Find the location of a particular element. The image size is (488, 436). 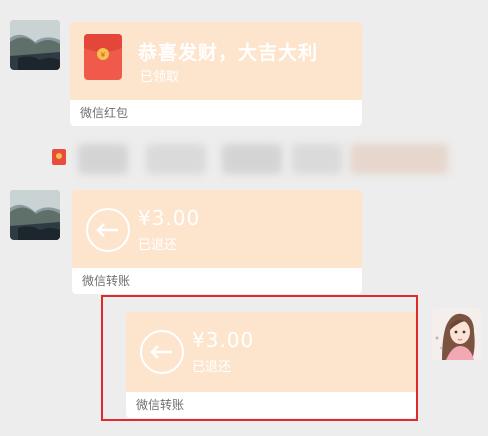

girl-avatar-image is located at coordinates (457, 334).